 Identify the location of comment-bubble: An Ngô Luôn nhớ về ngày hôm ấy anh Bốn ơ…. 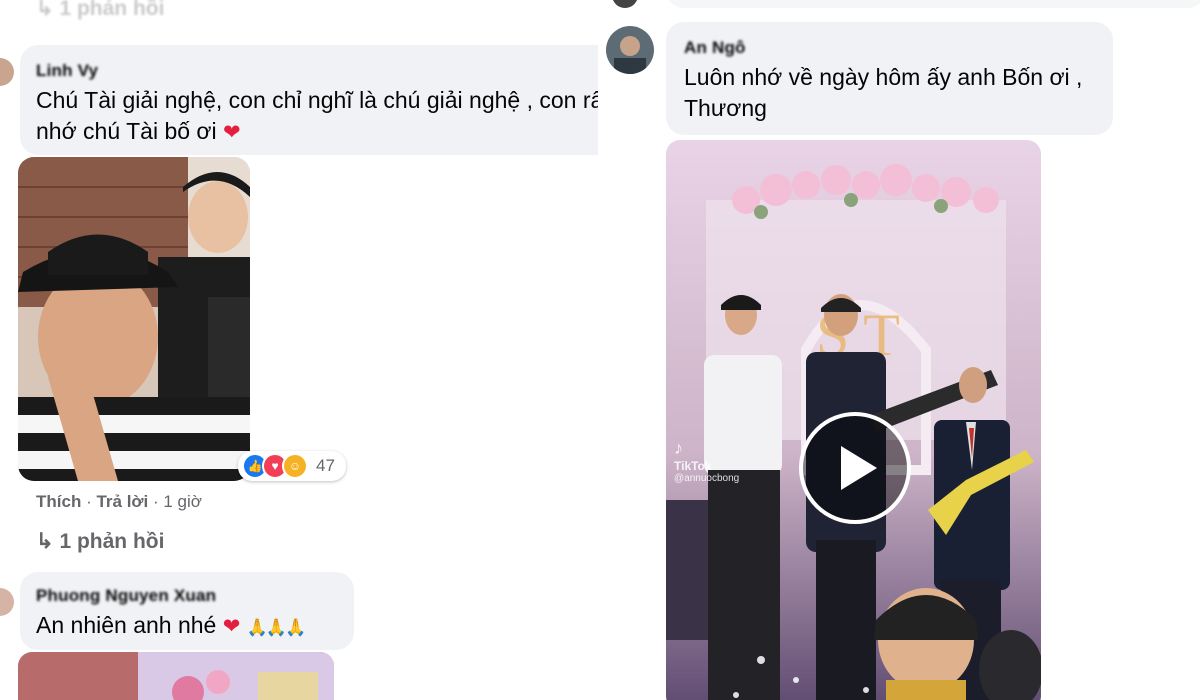
(889, 78).